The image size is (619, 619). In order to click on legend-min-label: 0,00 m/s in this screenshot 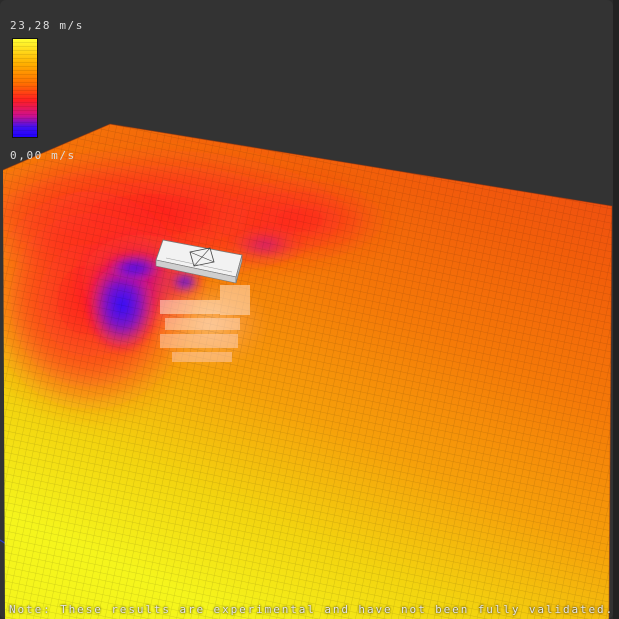, I will do `click(43, 155)`.